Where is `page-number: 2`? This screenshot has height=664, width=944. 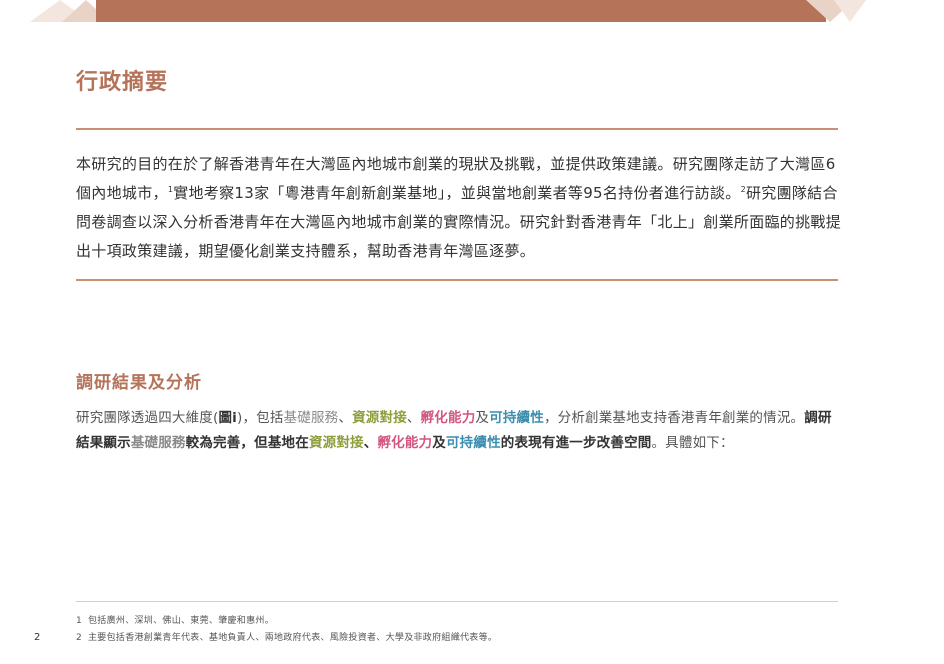 page-number: 2 is located at coordinates (37, 637).